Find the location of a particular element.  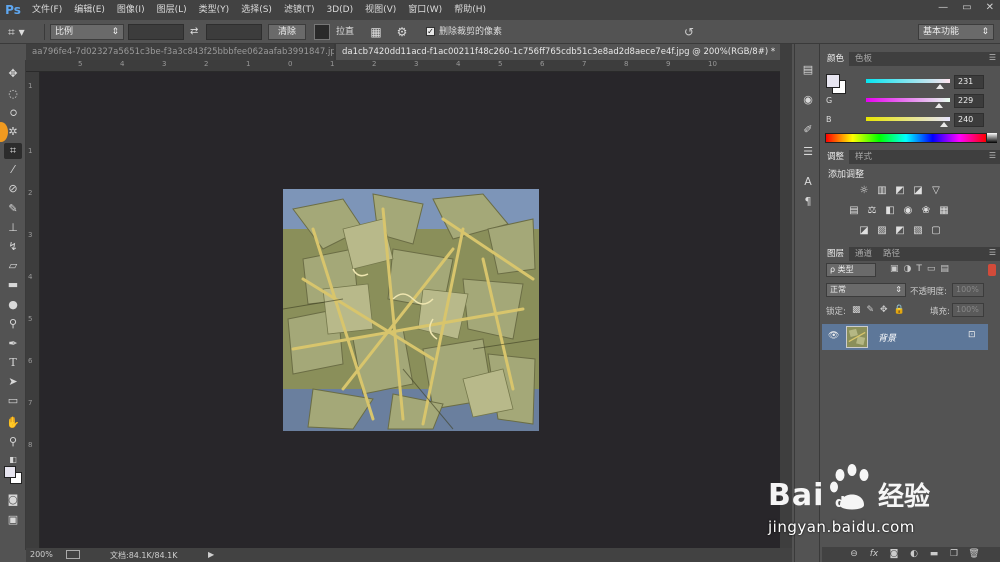

layer-name: 背景 is located at coordinates (887, 337).